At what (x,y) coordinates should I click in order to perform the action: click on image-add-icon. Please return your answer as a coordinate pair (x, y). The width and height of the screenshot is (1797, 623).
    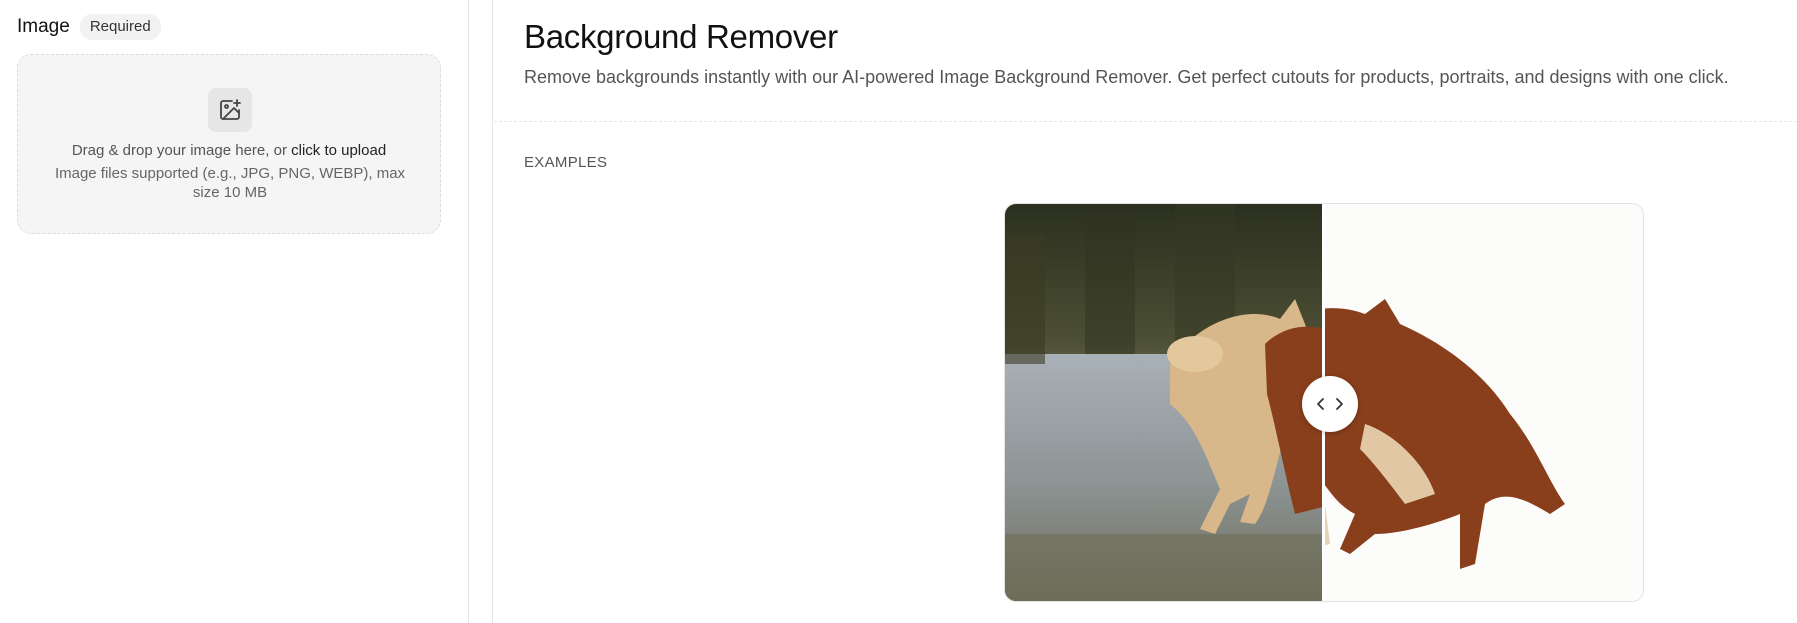
    Looking at the image, I should click on (230, 110).